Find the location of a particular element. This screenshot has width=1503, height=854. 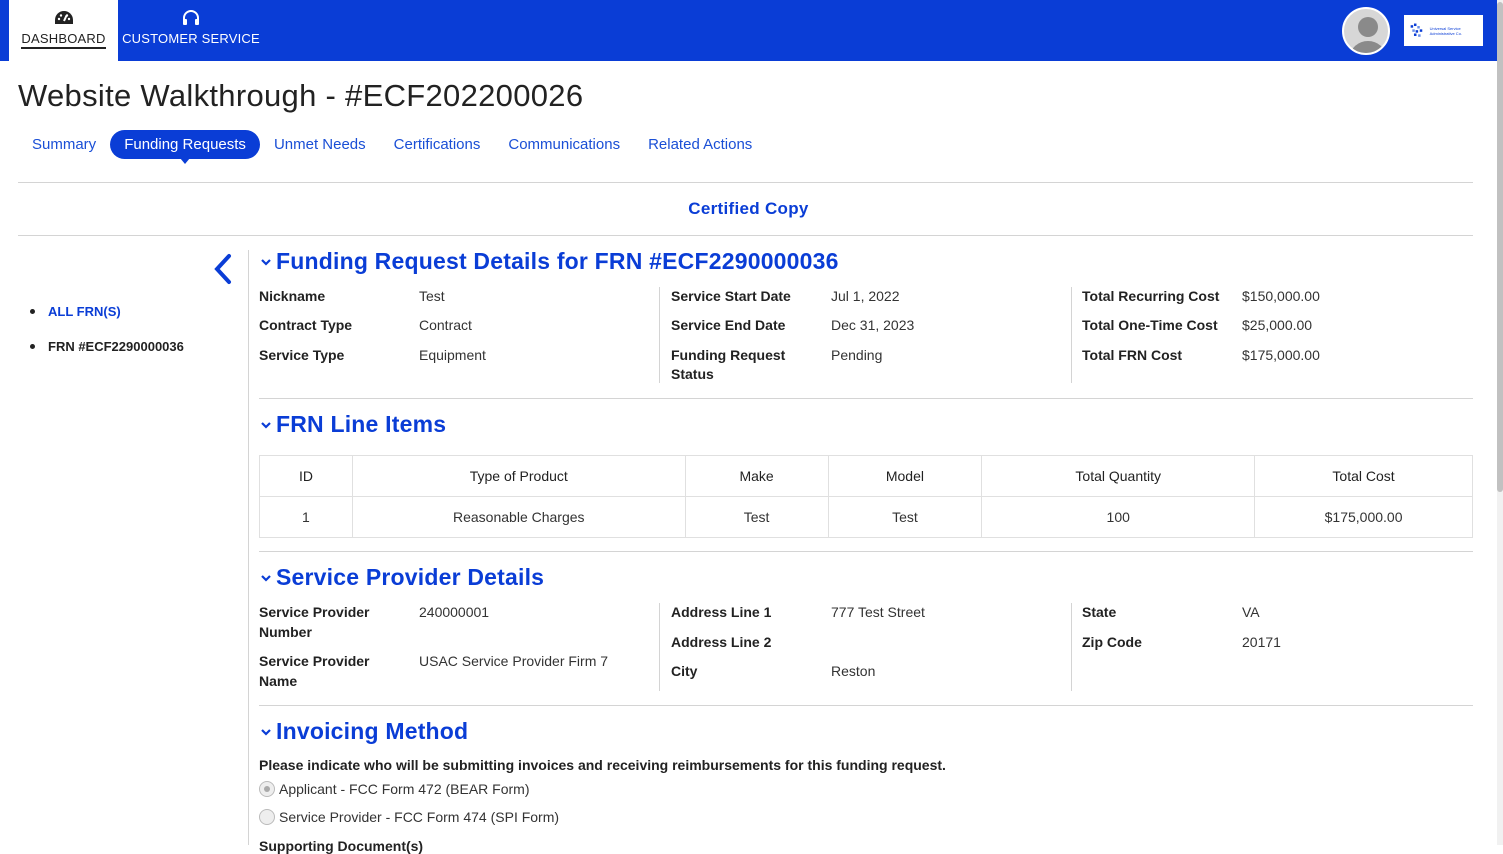

usac-logo: Universal Service Administrative Co. is located at coordinates (1443, 30).